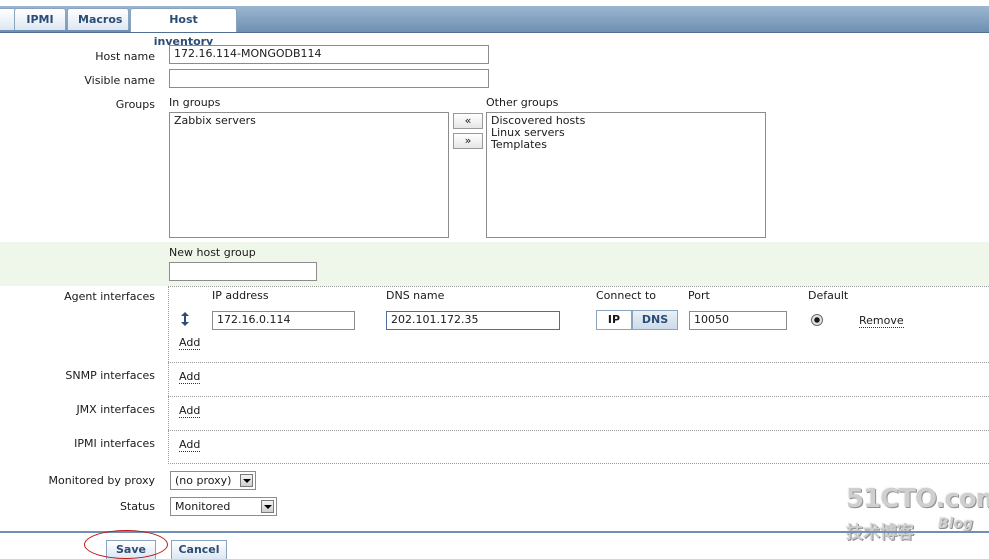  What do you see at coordinates (119, 80) in the screenshot?
I see `visible-name-label: Visible name` at bounding box center [119, 80].